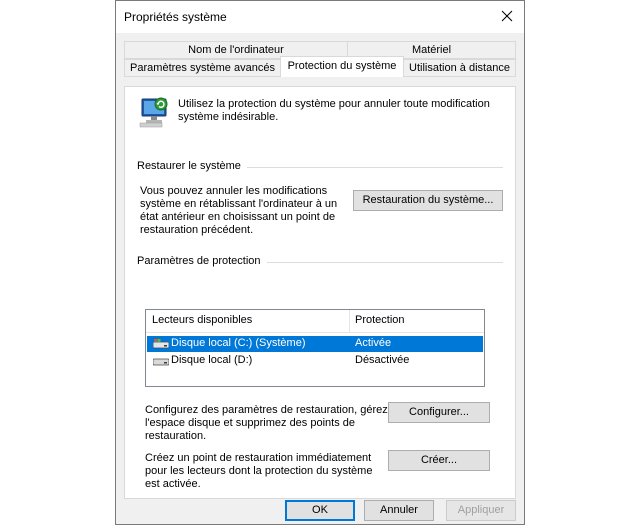  Describe the element at coordinates (320, 510) in the screenshot. I see `ok-button: OK` at that location.